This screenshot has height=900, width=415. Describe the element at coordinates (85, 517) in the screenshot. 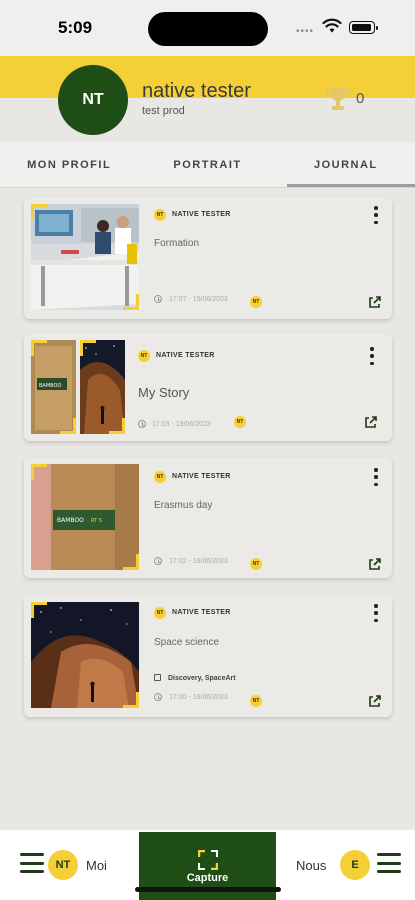

I see `post-image: BAMBOO RT S` at that location.